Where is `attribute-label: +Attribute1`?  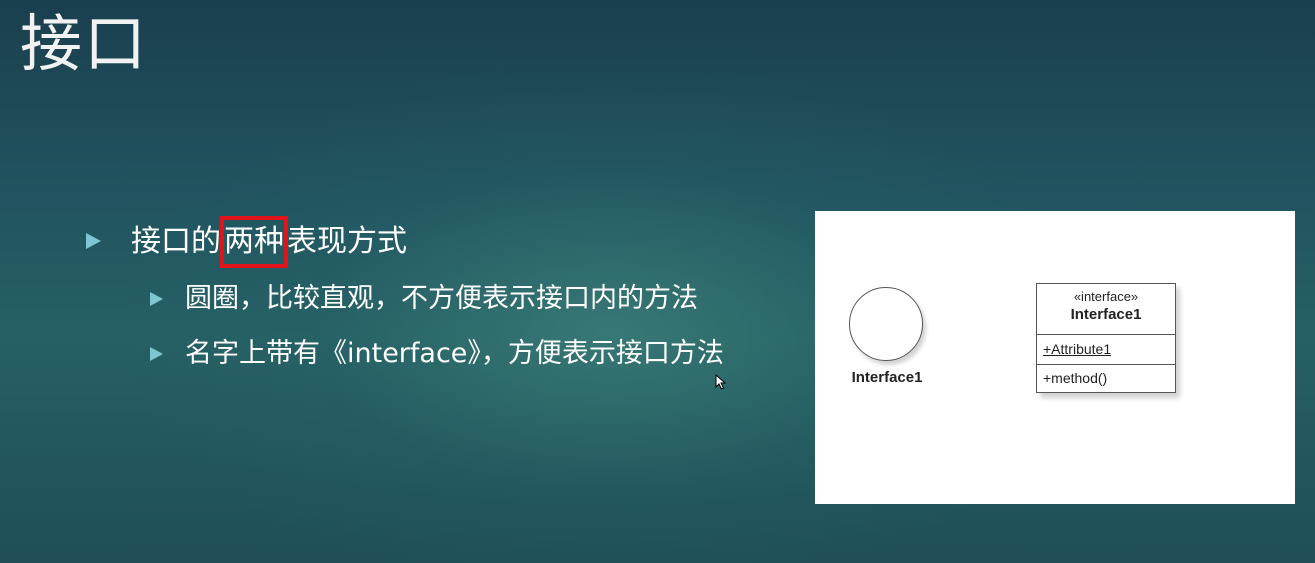
attribute-label: +Attribute1 is located at coordinates (1106, 350).